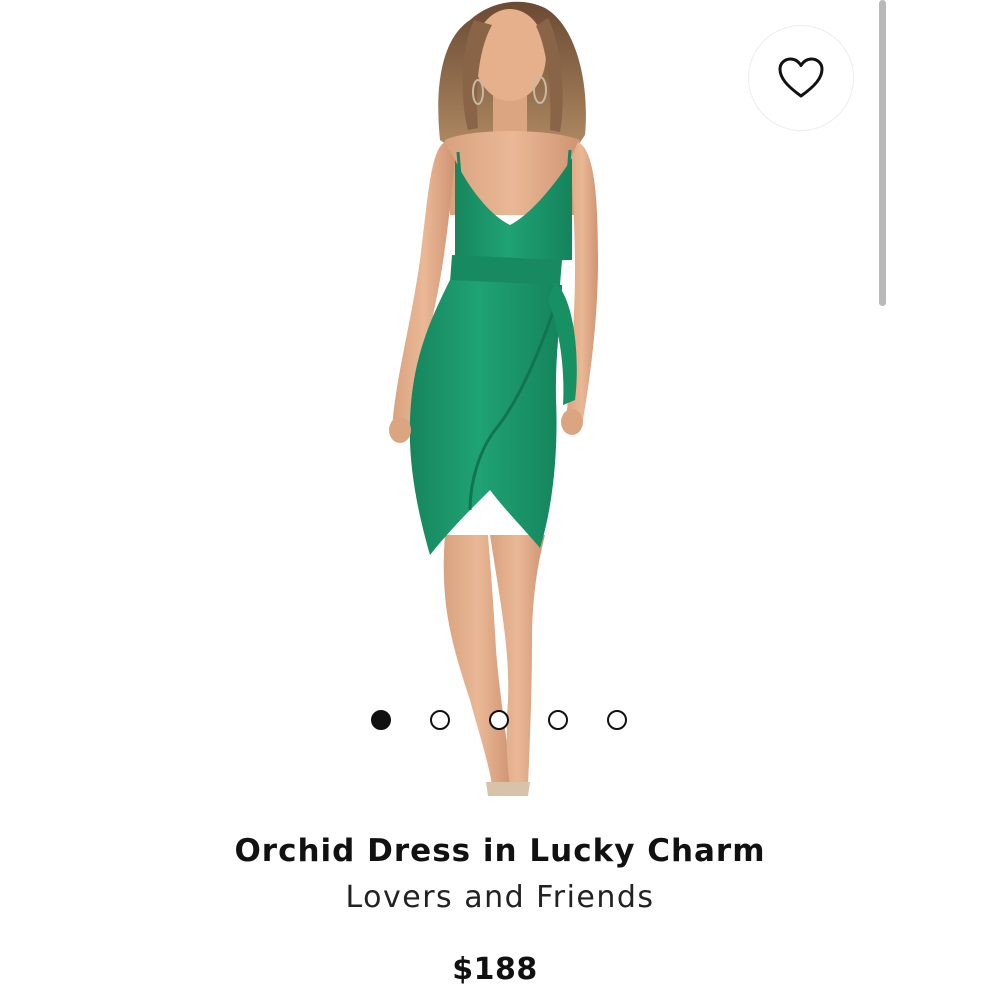  What do you see at coordinates (495, 969) in the screenshot?
I see `product-price: $188` at bounding box center [495, 969].